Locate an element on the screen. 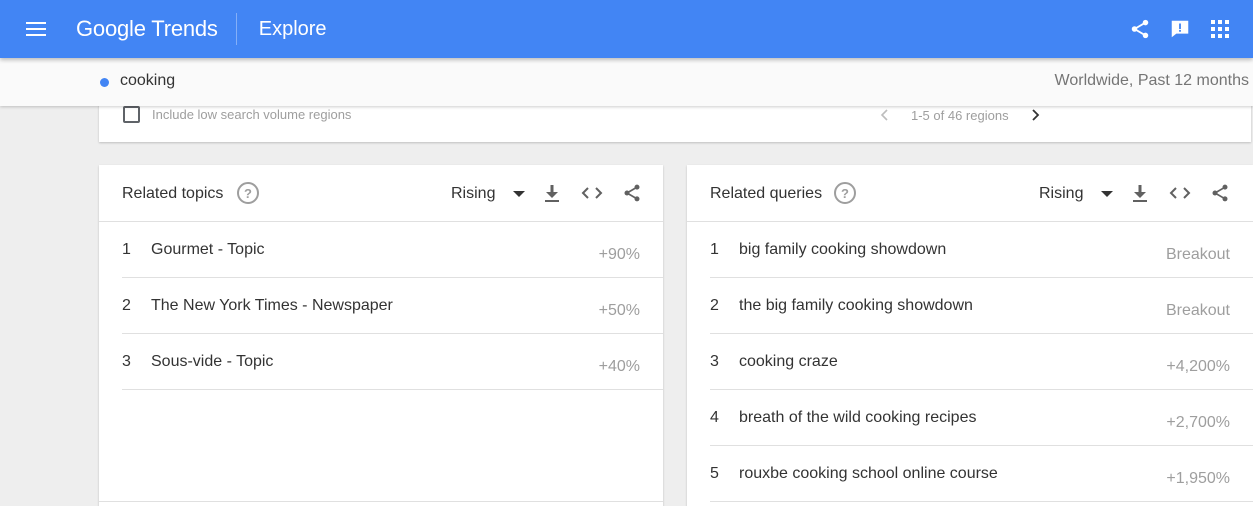 The image size is (1253, 506). low-volume-checkbox is located at coordinates (131, 114).